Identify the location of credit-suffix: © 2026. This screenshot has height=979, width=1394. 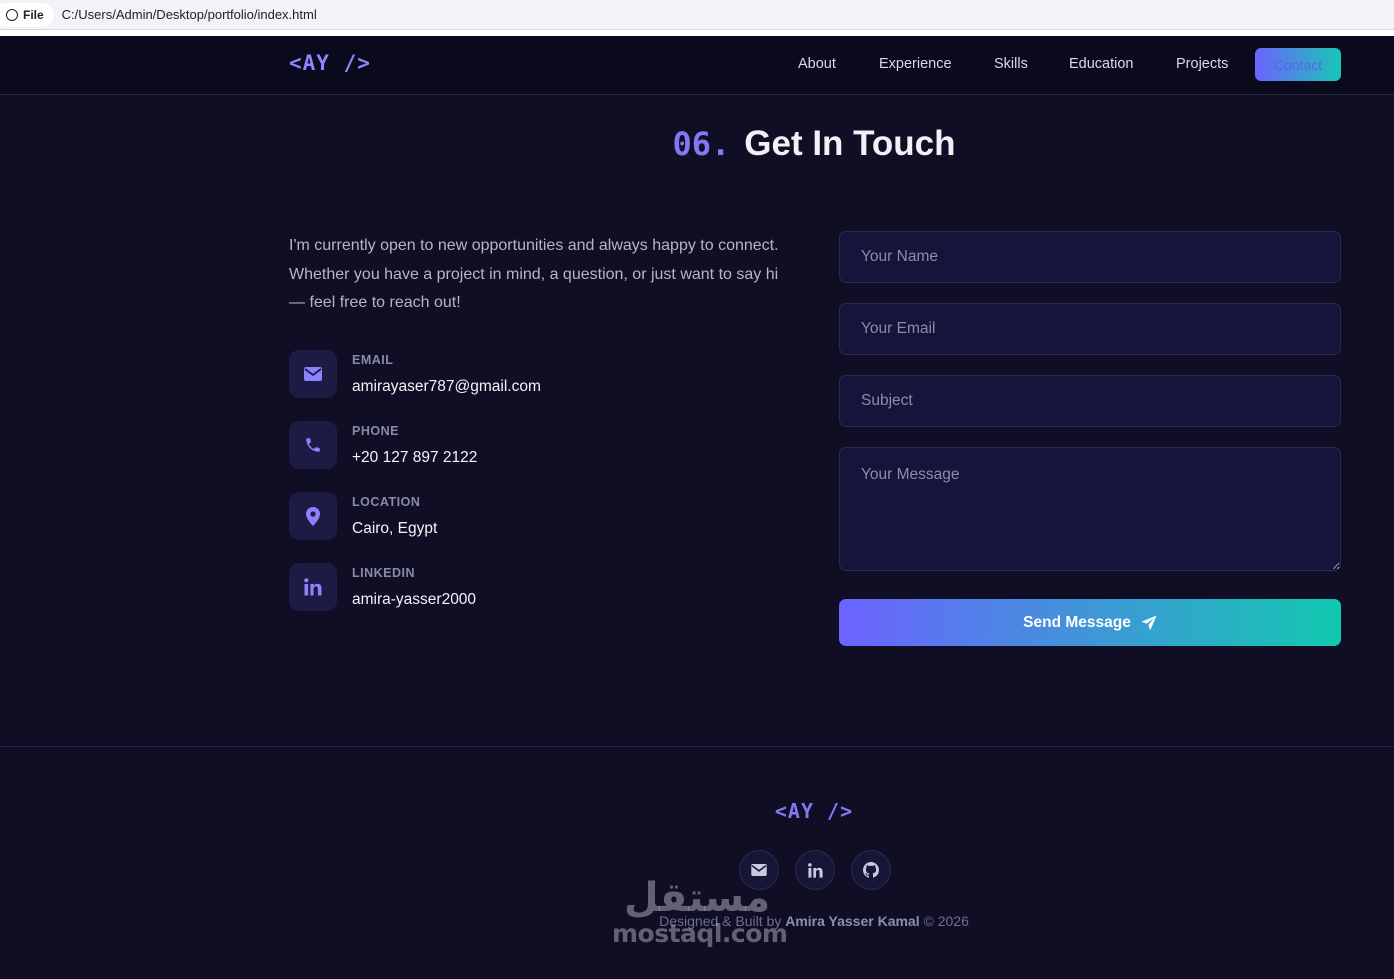
(946, 921).